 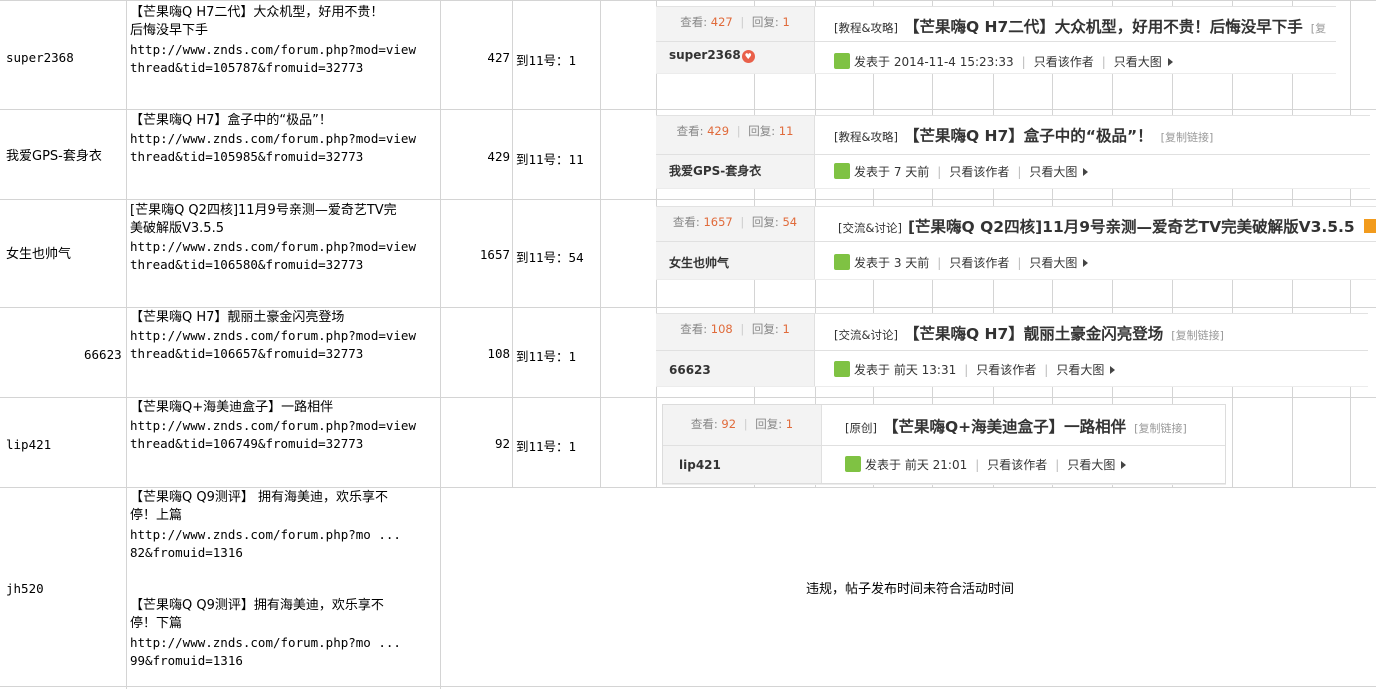 I want to click on replies-count: 11, so click(x=786, y=131).